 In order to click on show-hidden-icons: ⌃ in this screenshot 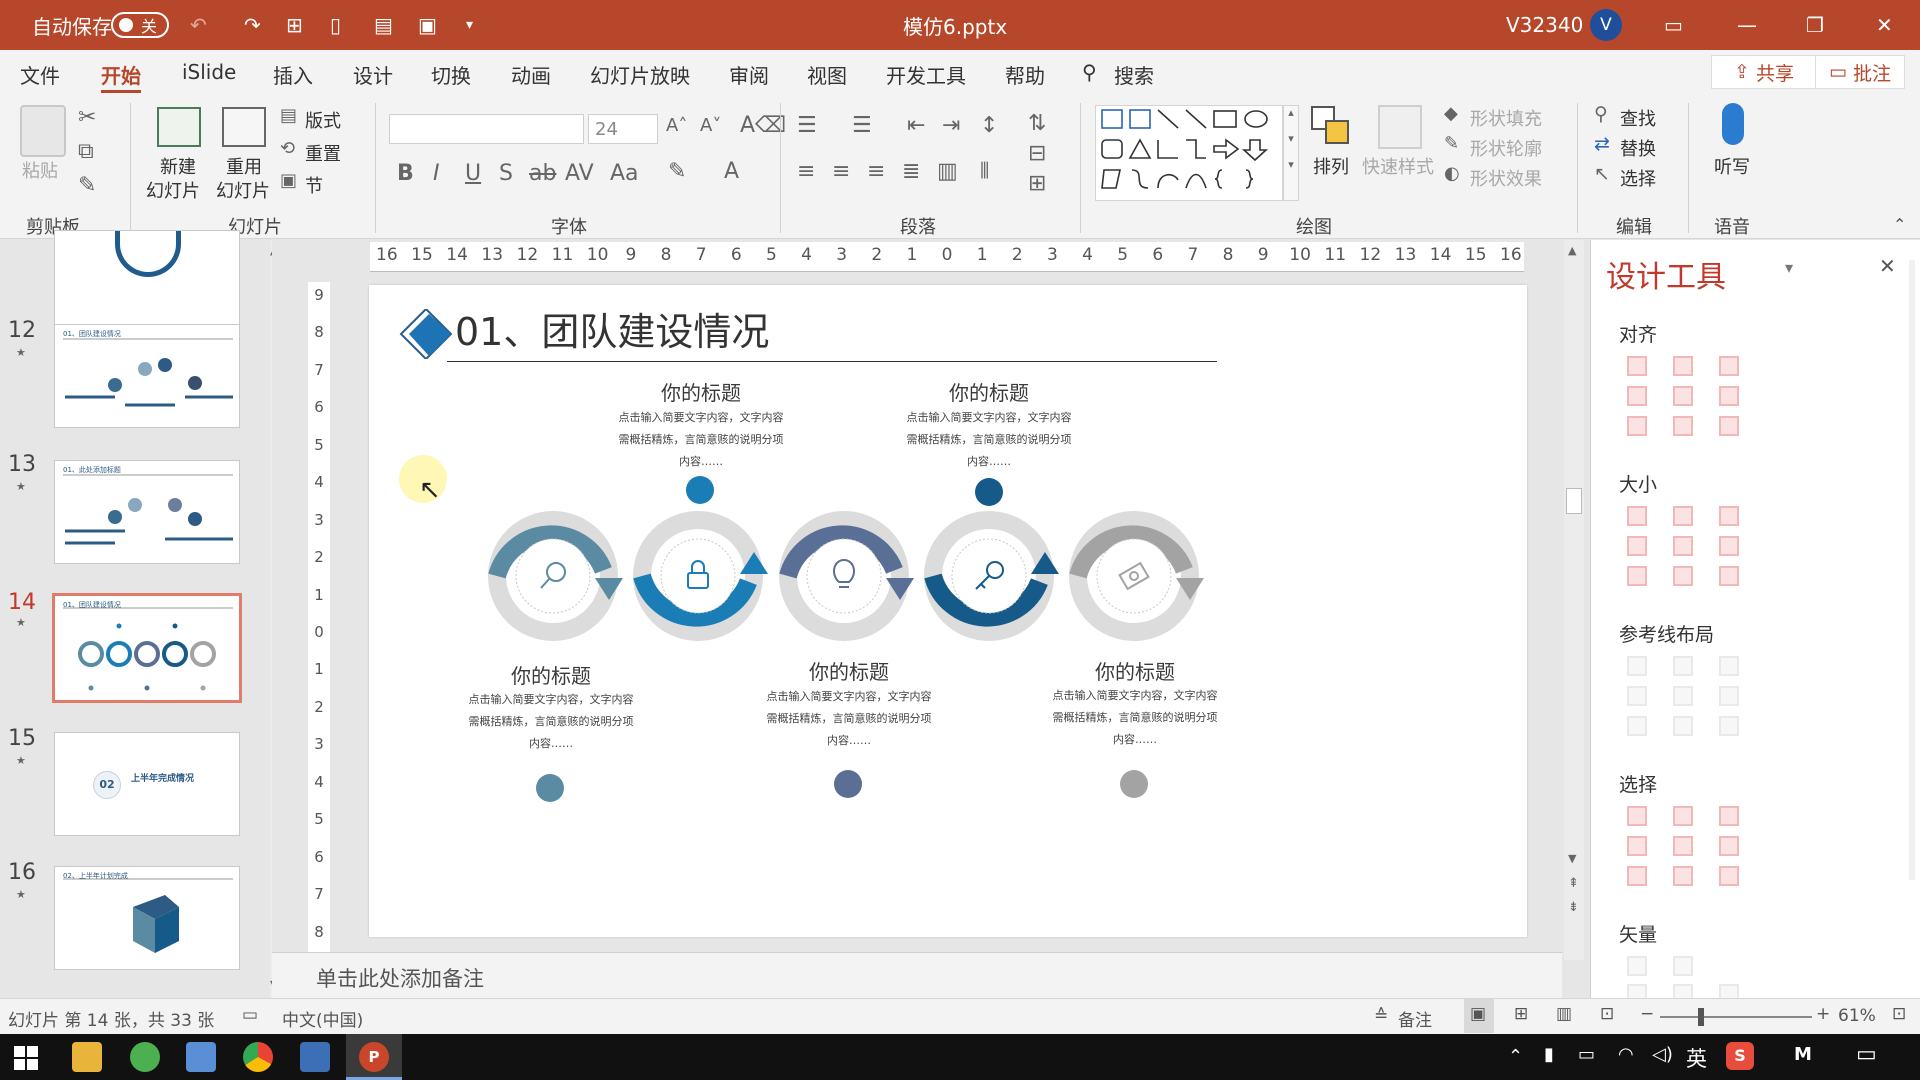, I will do `click(1515, 1056)`.